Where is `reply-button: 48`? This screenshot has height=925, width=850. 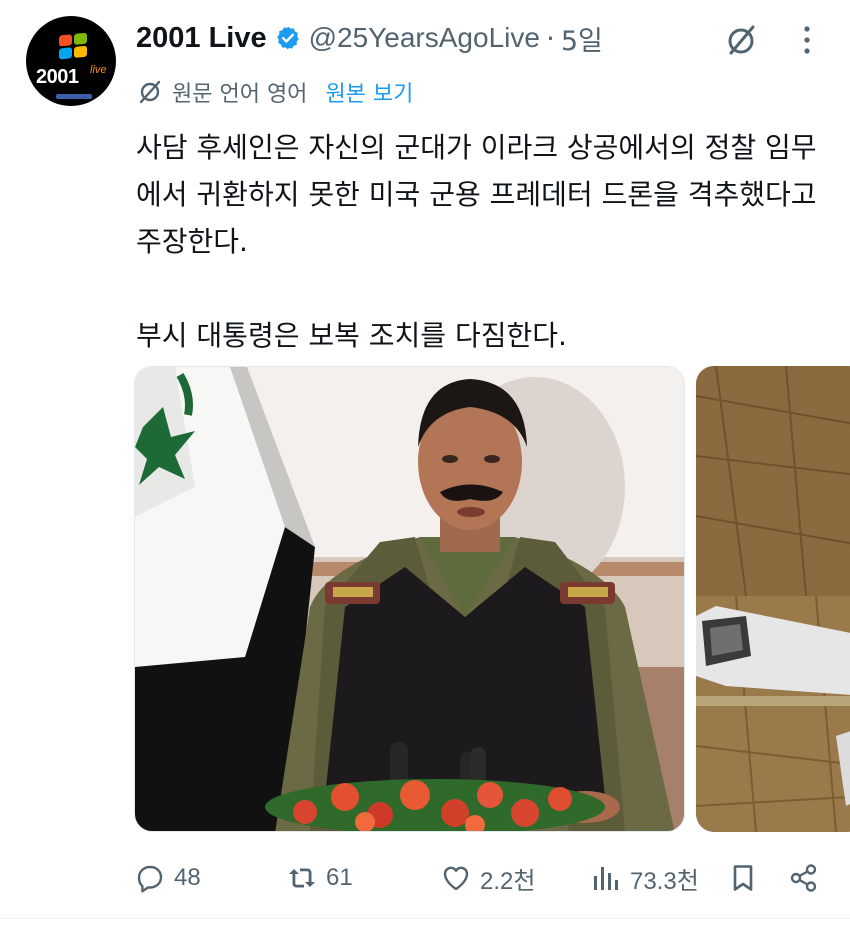 reply-button: 48 is located at coordinates (167, 878).